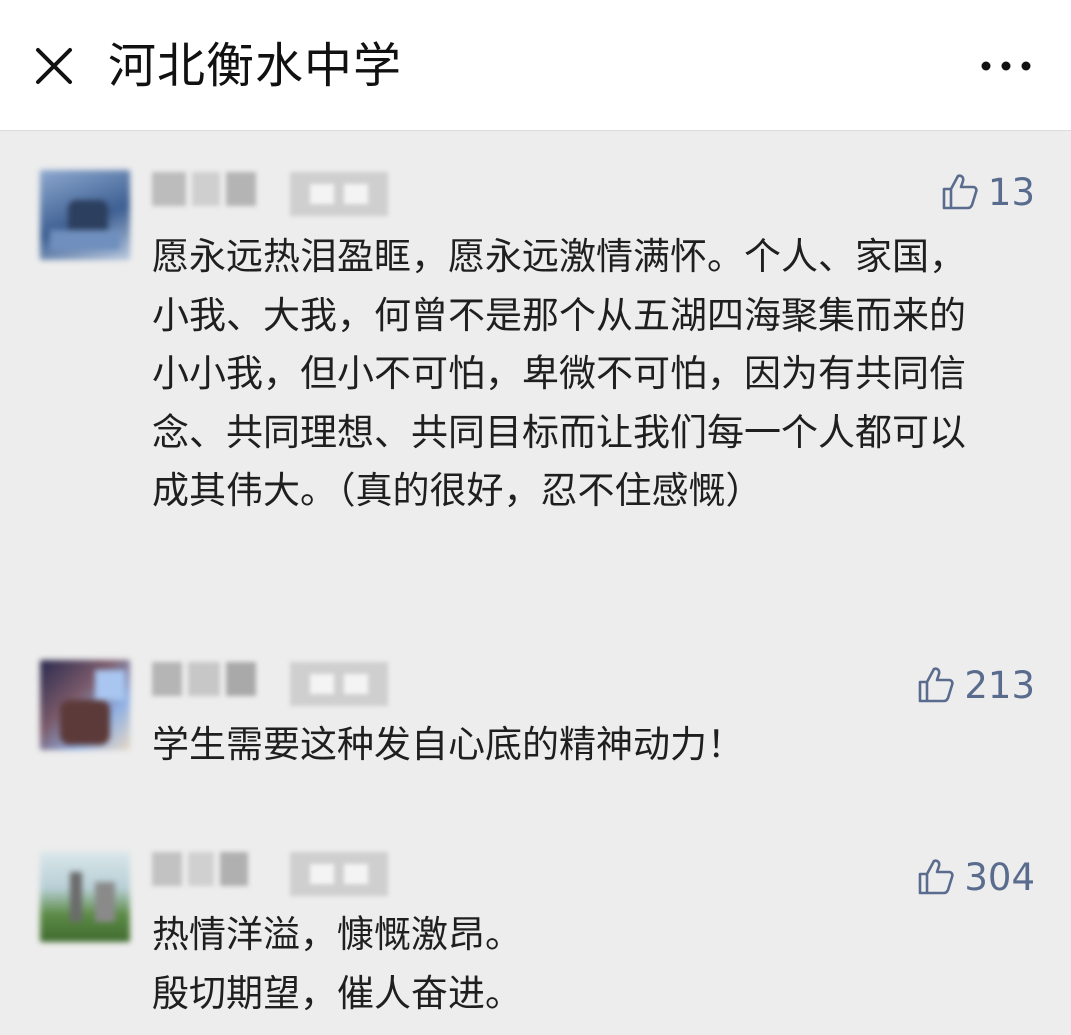 This screenshot has width=1071, height=1035. I want to click on comment-text: 学生需要这种发自心底的精神动力！, so click(448, 744).